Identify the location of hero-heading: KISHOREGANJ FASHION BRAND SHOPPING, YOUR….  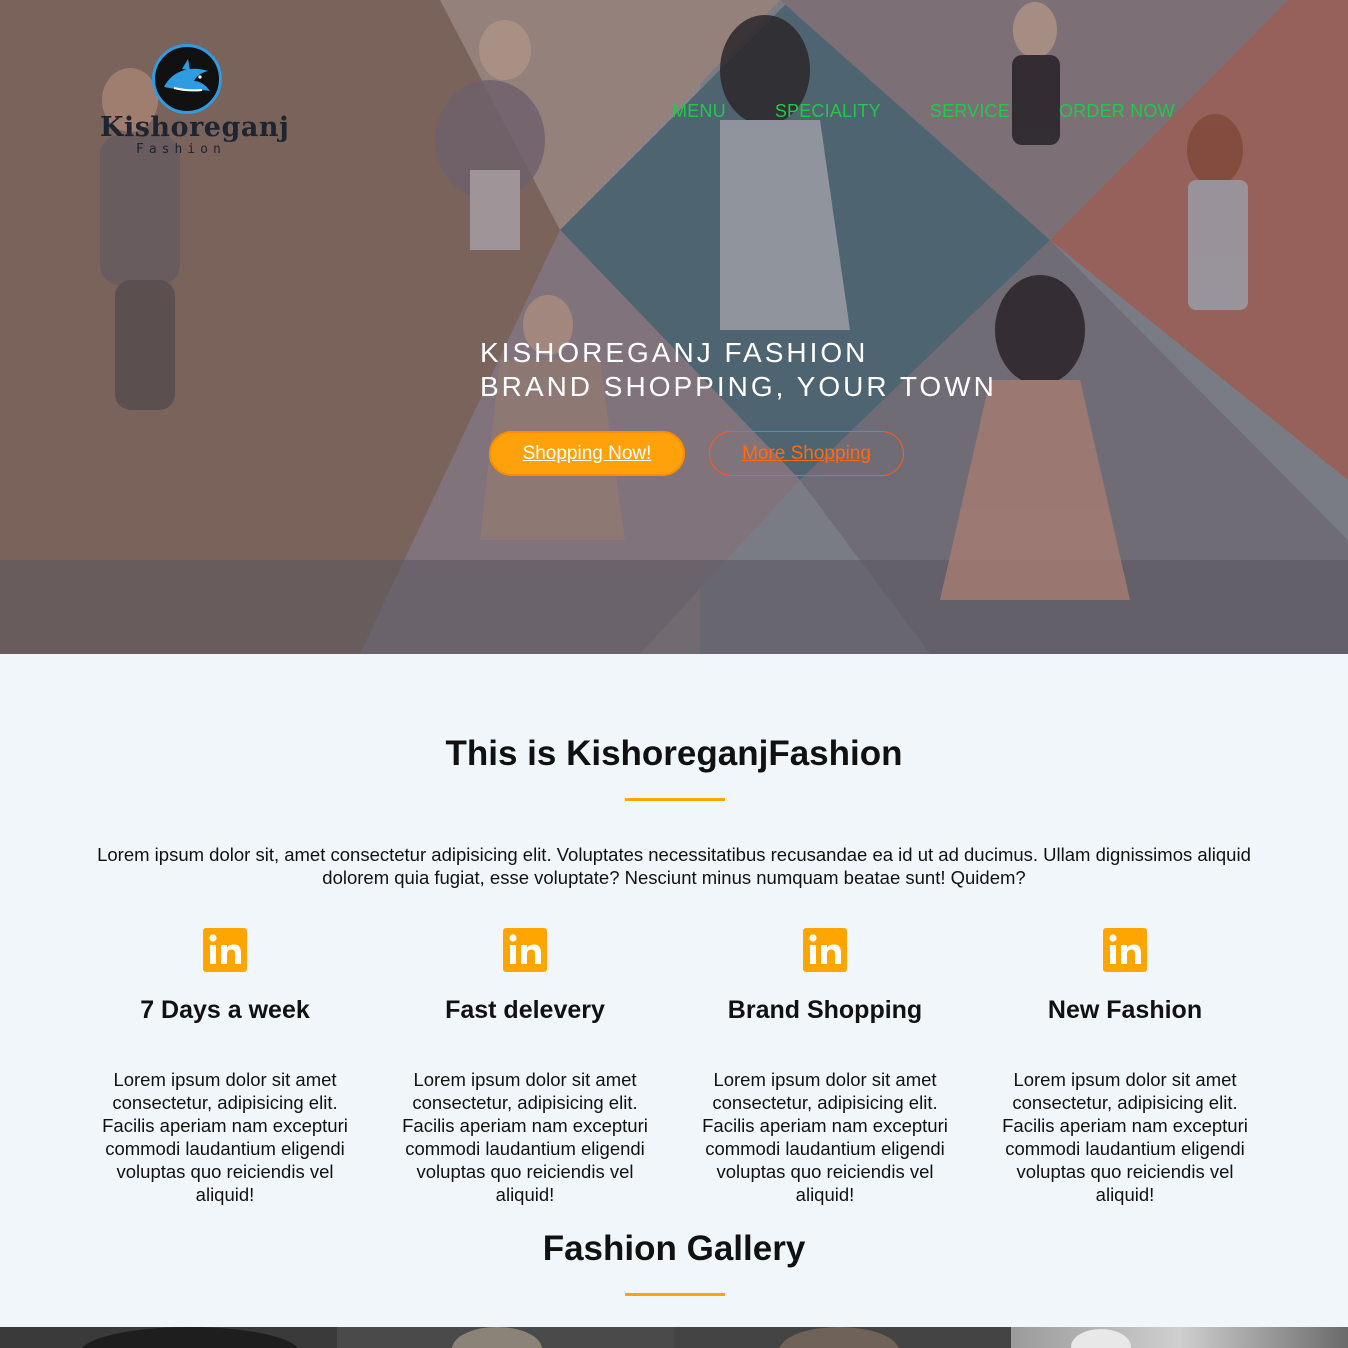
(738, 370).